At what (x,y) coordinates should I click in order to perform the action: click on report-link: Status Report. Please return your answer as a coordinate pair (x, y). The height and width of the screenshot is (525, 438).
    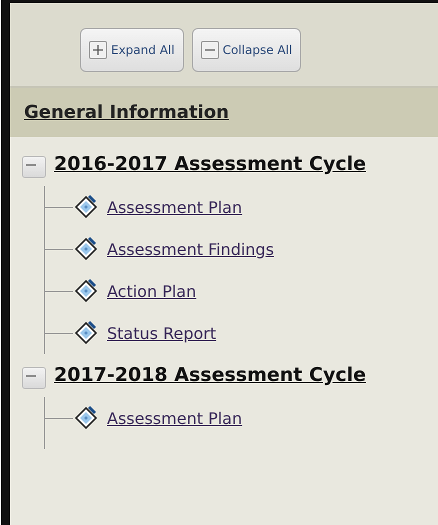
    Looking at the image, I should click on (161, 333).